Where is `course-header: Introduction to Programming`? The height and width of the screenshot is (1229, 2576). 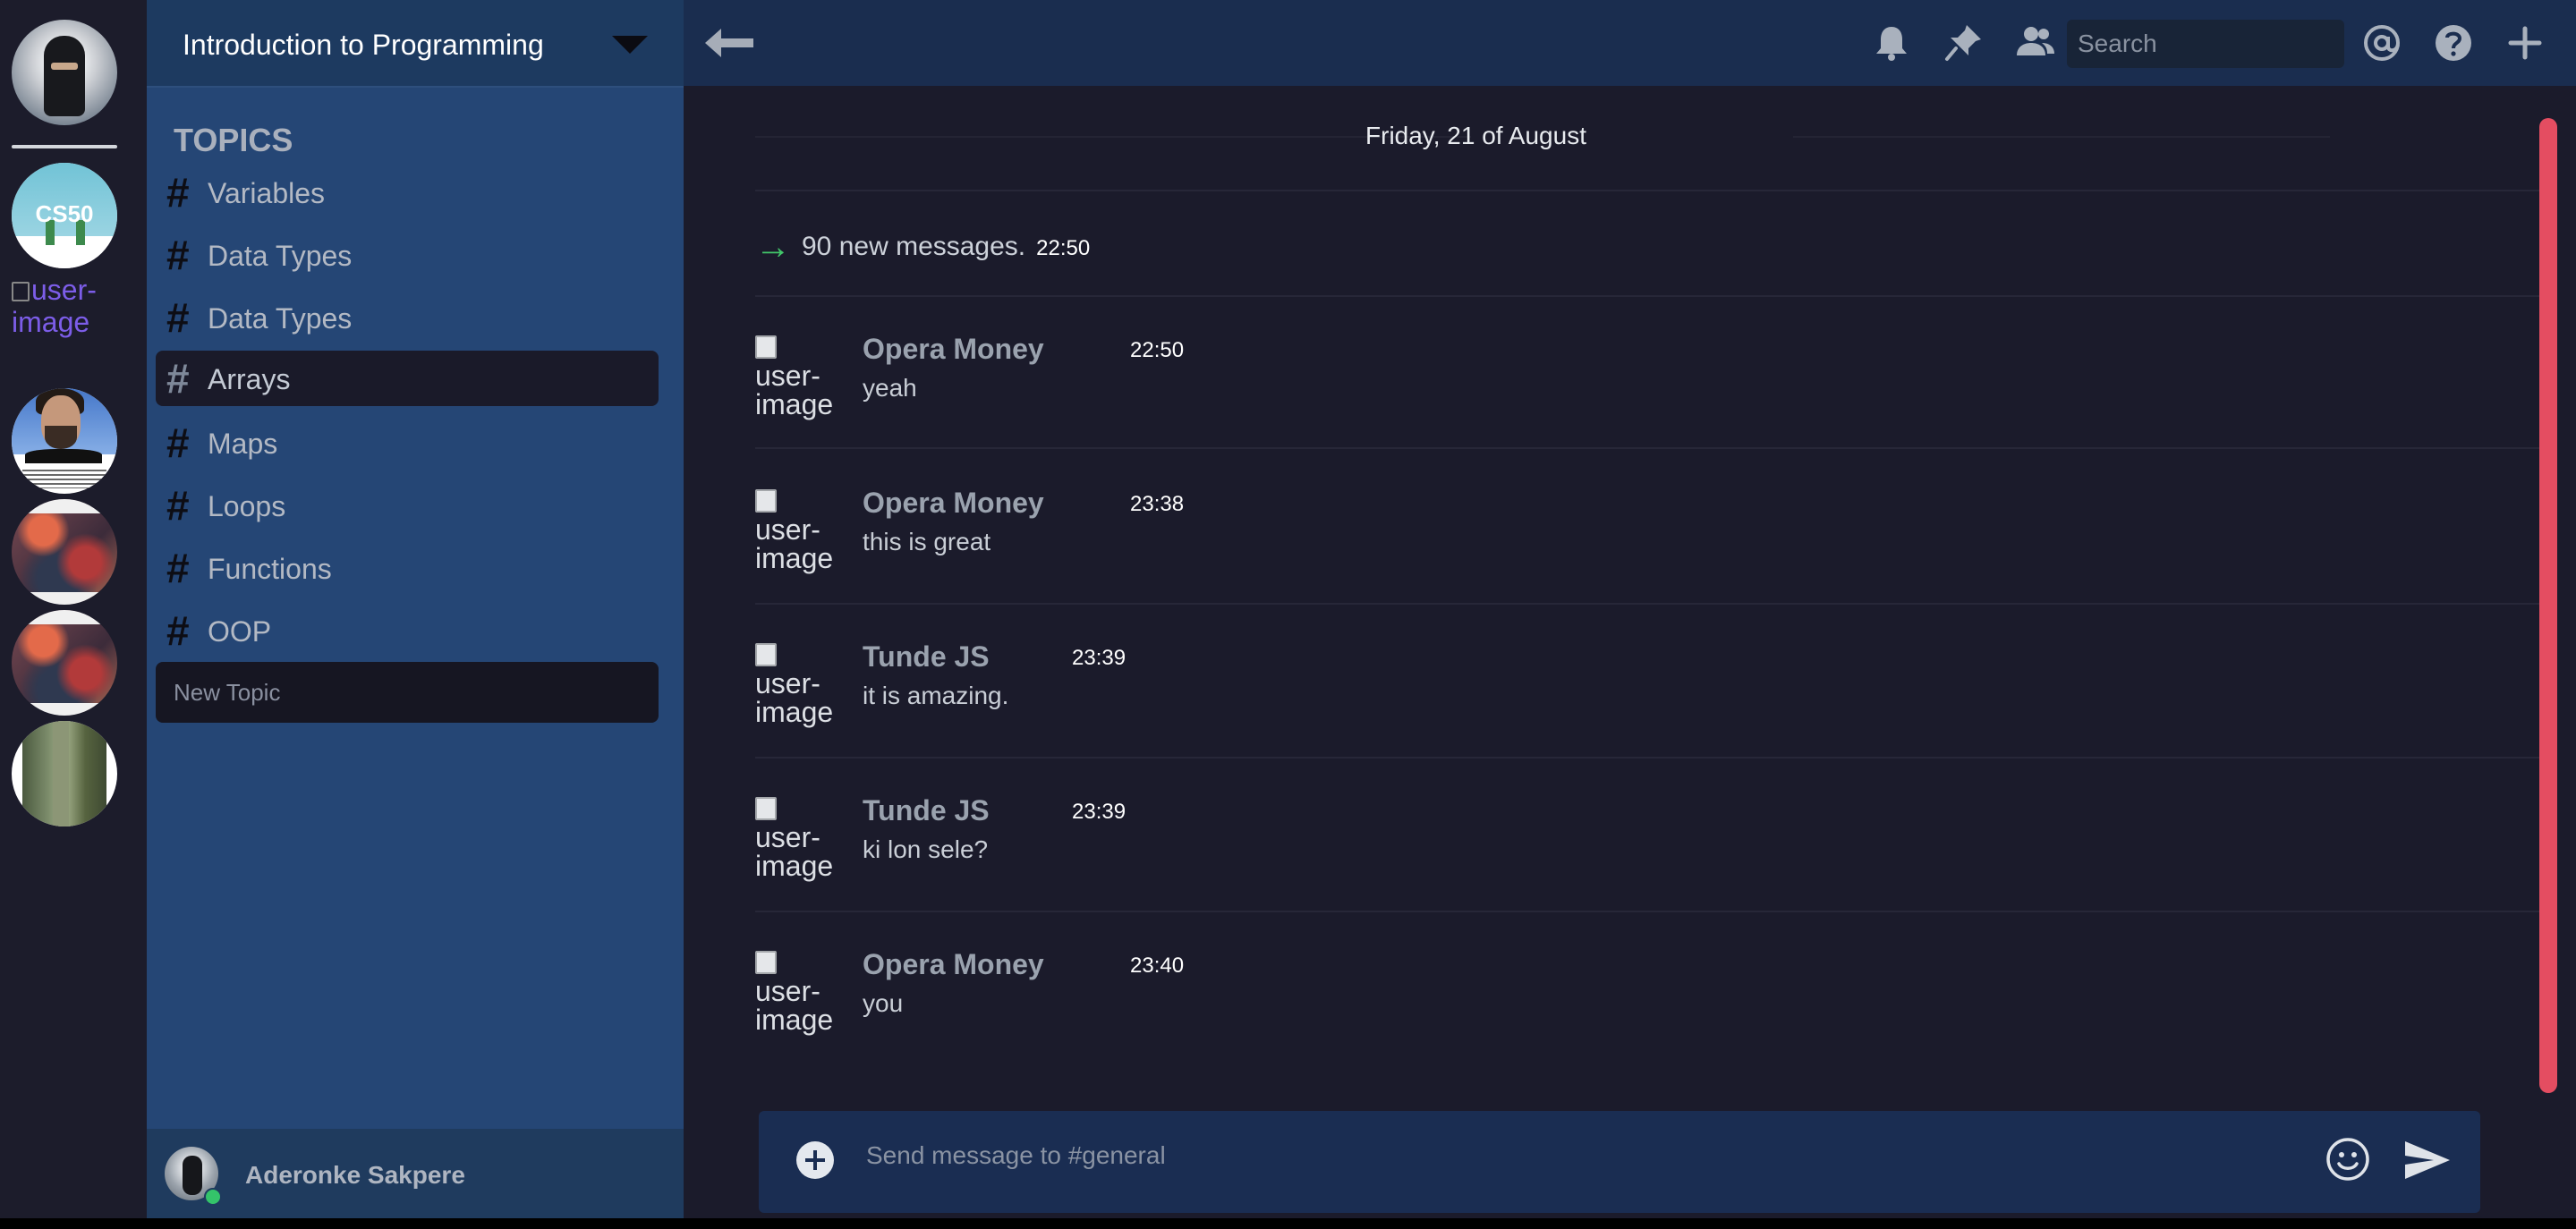 course-header: Introduction to Programming is located at coordinates (415, 44).